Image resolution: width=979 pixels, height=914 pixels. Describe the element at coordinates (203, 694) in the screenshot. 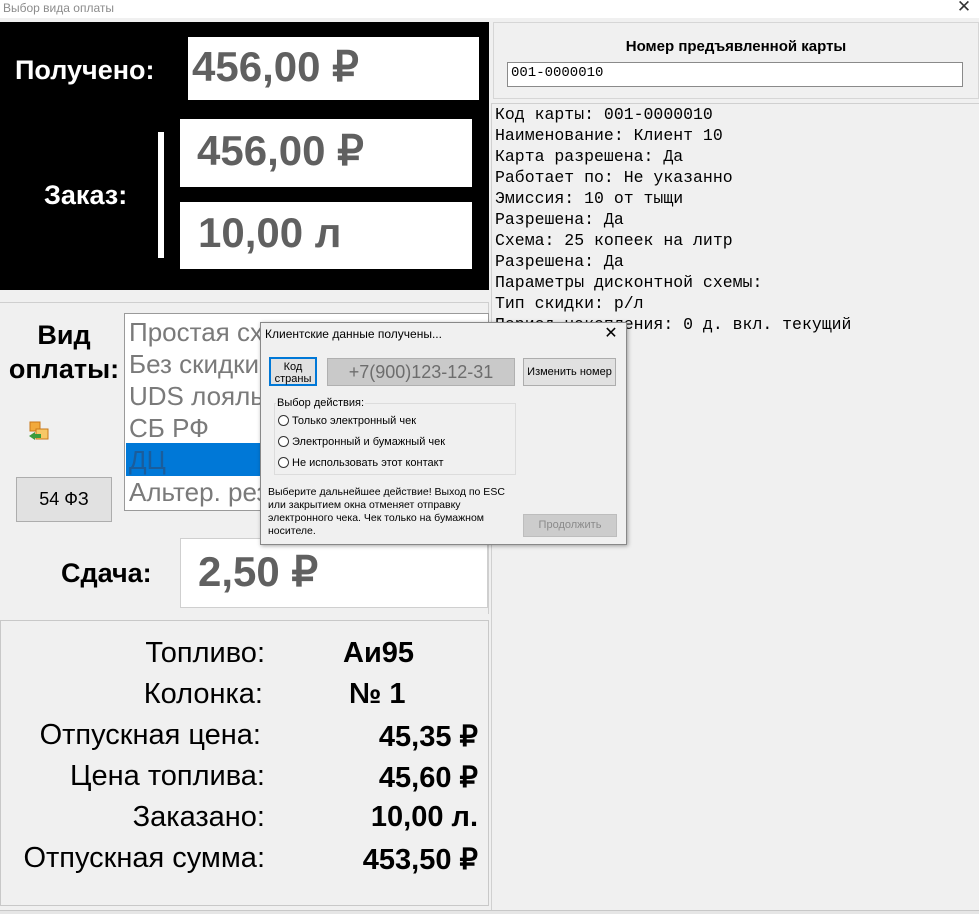

I see `pump-label: Колонка:` at that location.